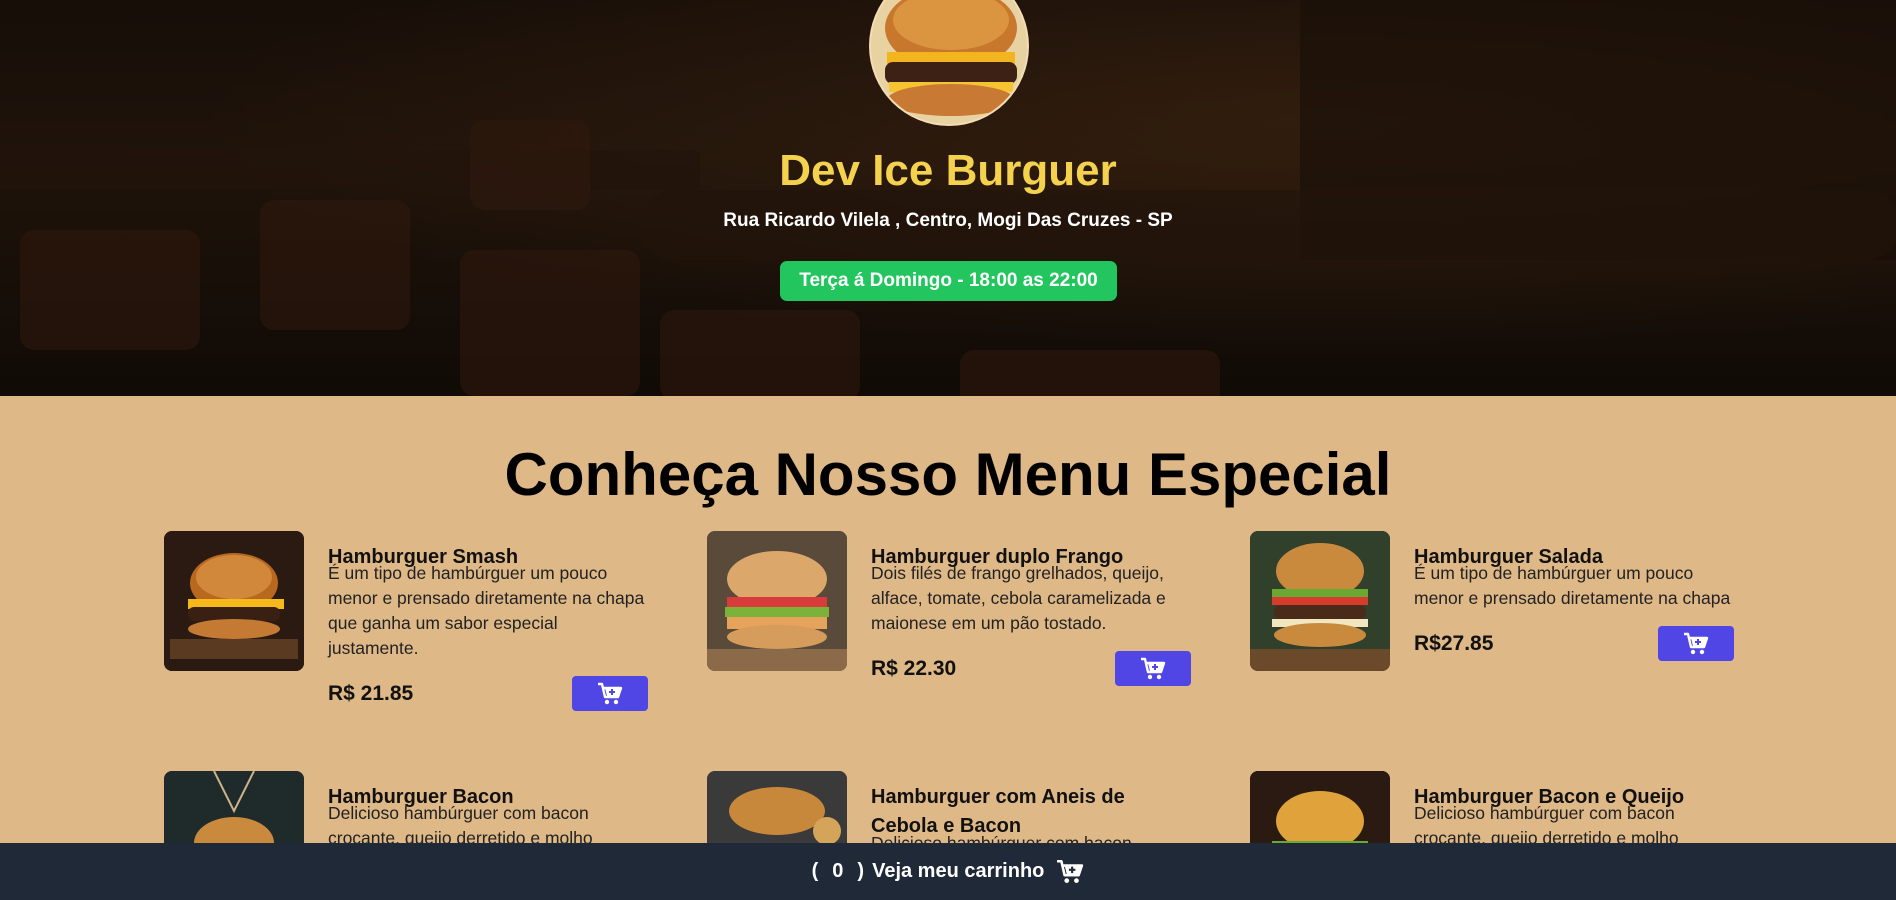 The height and width of the screenshot is (900, 1896). I want to click on menu-title: Conheça Nosso Menu Especial, so click(948, 474).